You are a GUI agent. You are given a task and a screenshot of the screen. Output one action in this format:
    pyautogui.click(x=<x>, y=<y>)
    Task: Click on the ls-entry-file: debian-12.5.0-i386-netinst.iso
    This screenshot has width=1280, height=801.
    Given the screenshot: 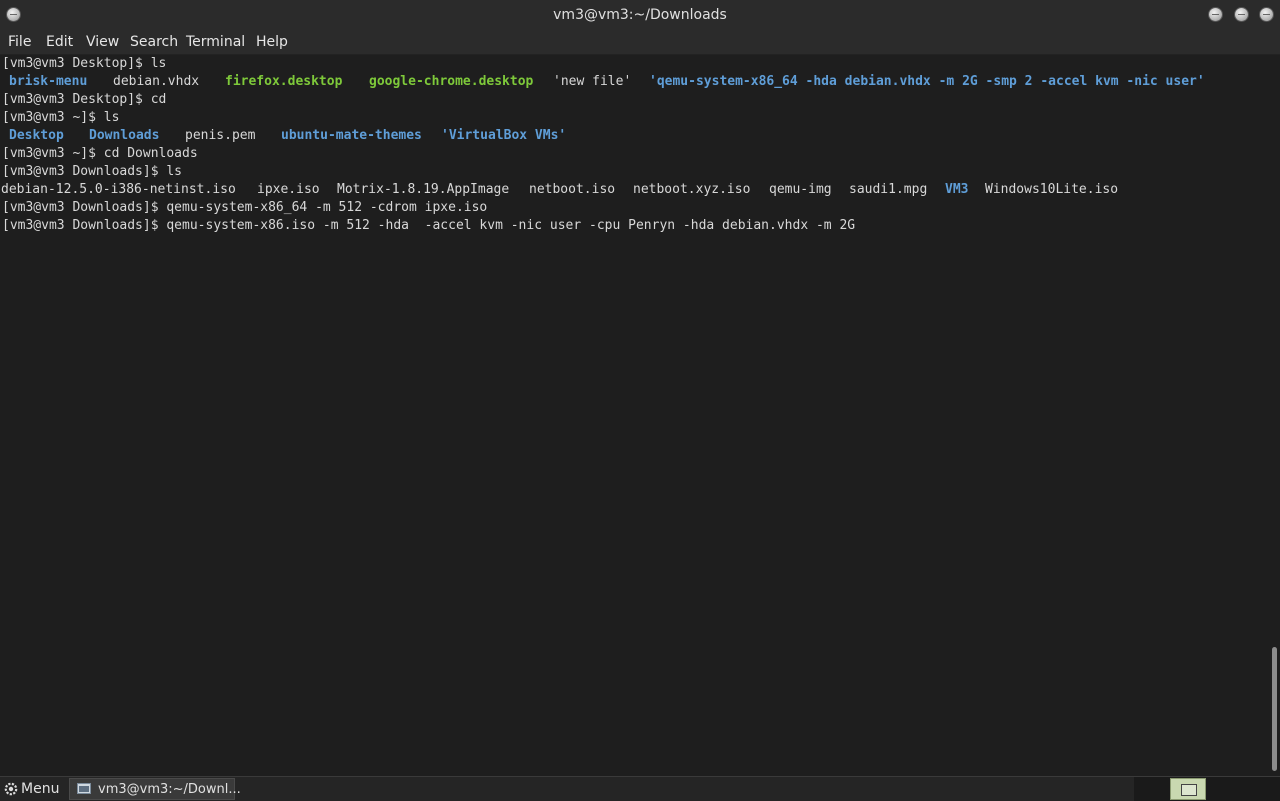 What is the action you would take?
    pyautogui.click(x=118, y=189)
    